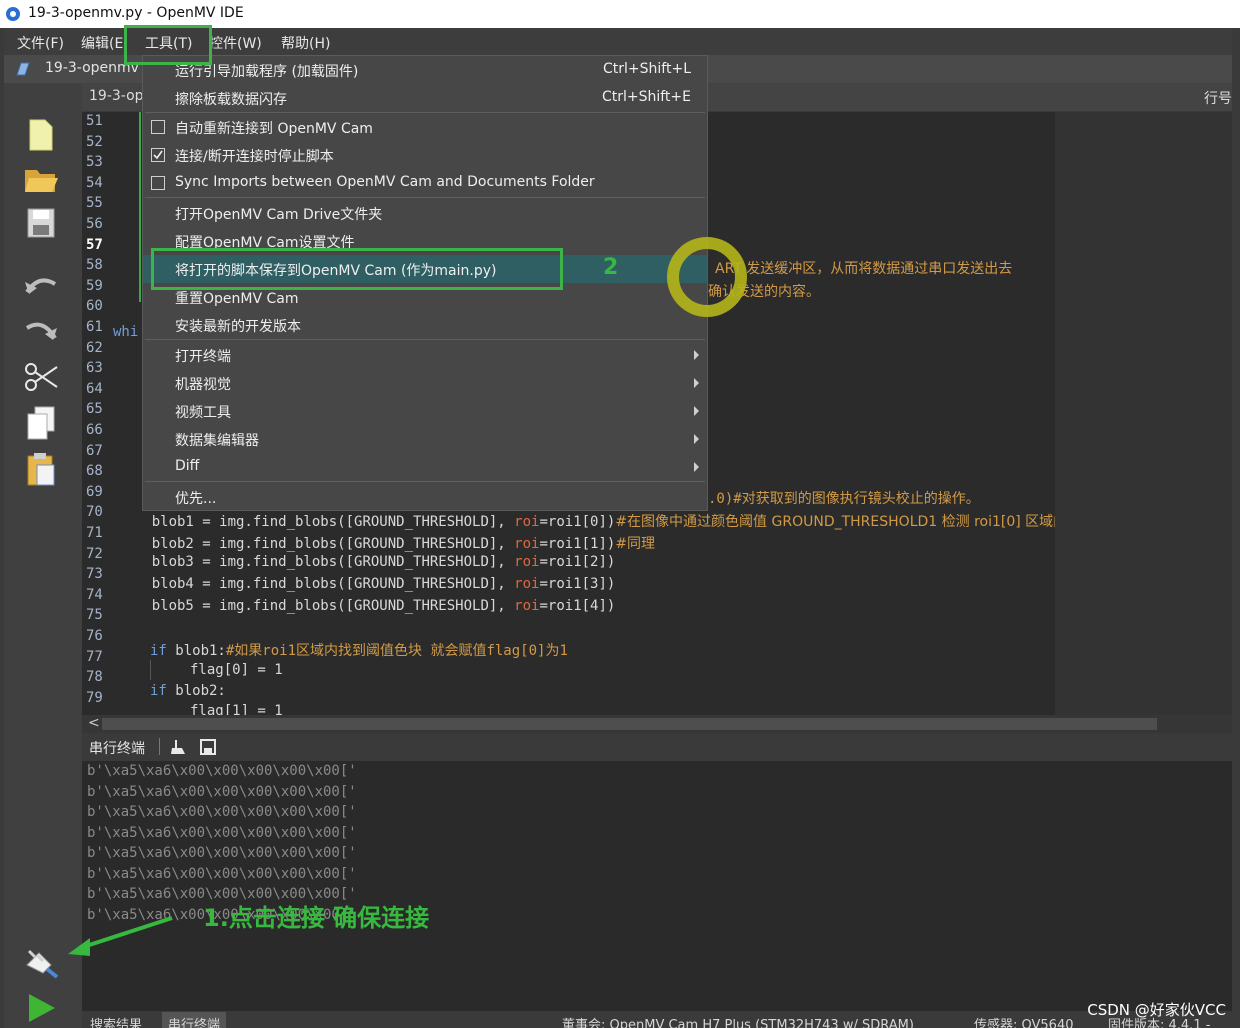  Describe the element at coordinates (196, 691) in the screenshot. I see `code-cond: blob2:` at that location.